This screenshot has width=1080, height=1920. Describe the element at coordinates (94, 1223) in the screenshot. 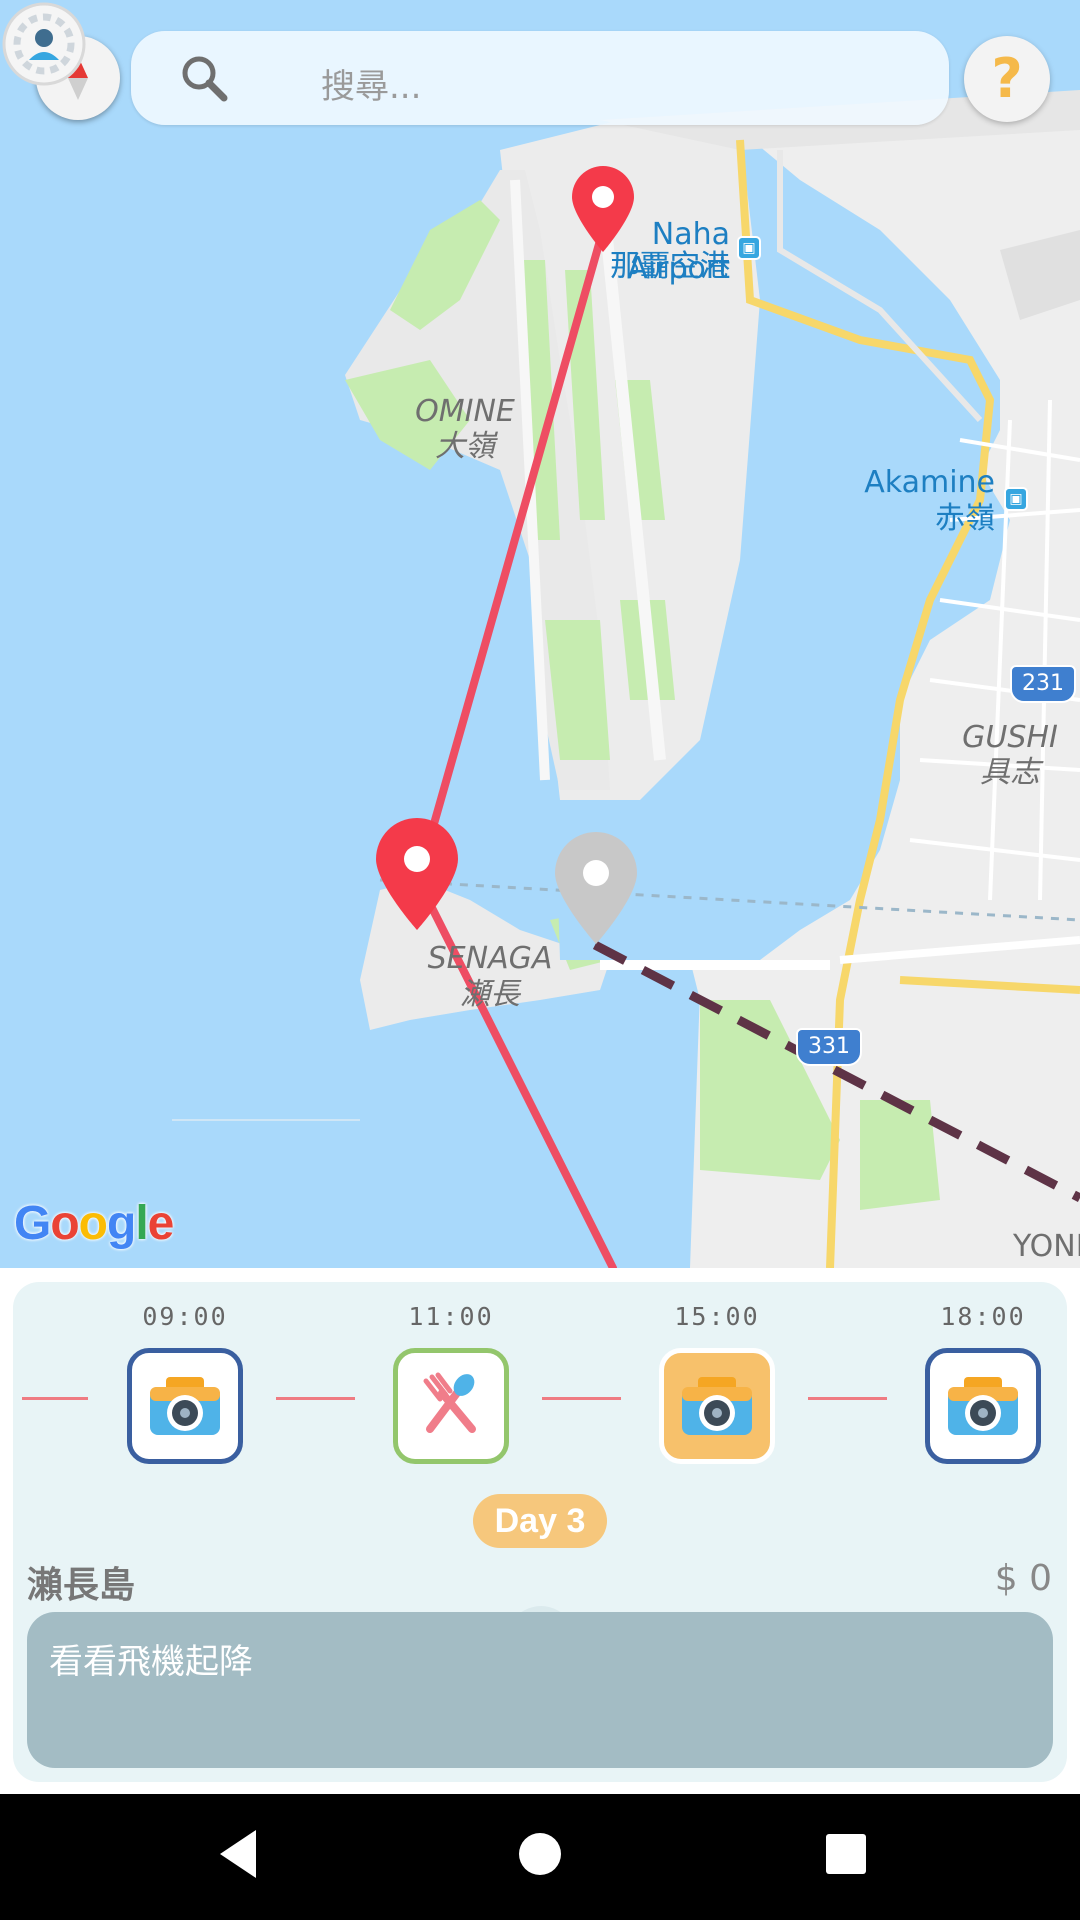

I see `google-logo: Google` at that location.